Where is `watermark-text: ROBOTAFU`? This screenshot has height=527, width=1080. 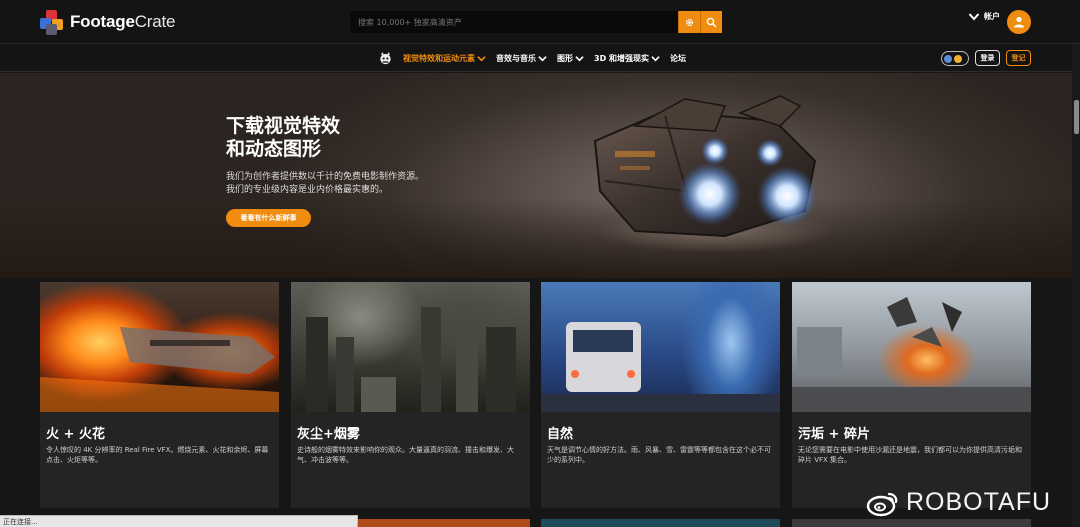
watermark-text: ROBOTAFU is located at coordinates (979, 502).